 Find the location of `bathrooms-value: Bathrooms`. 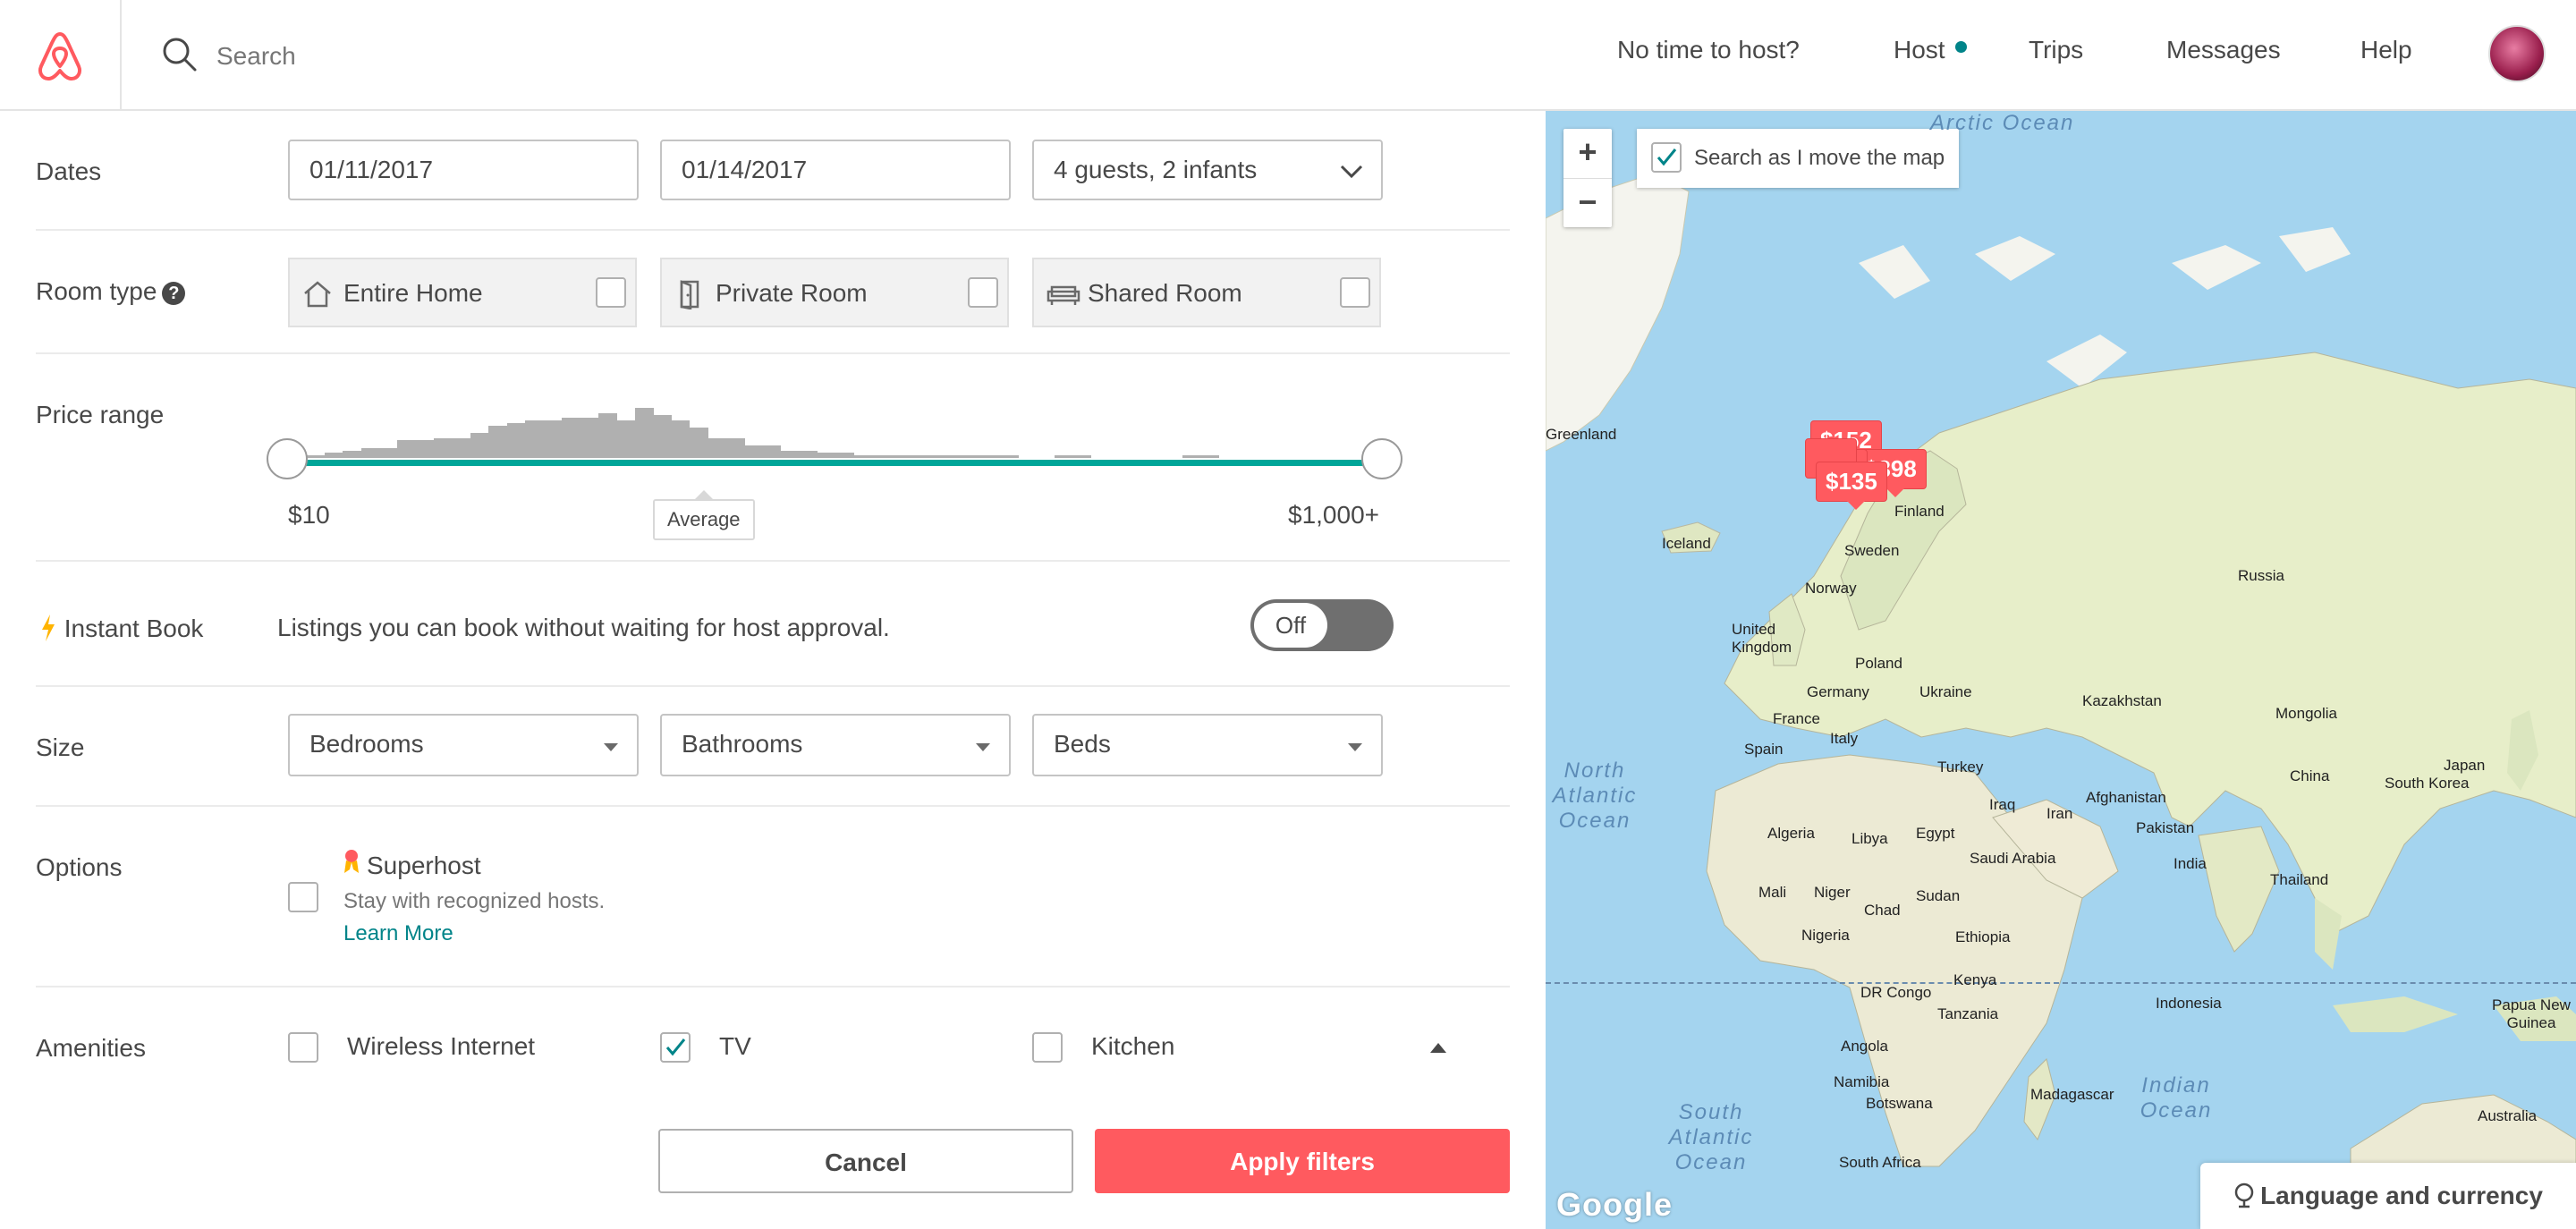

bathrooms-value: Bathrooms is located at coordinates (742, 744).